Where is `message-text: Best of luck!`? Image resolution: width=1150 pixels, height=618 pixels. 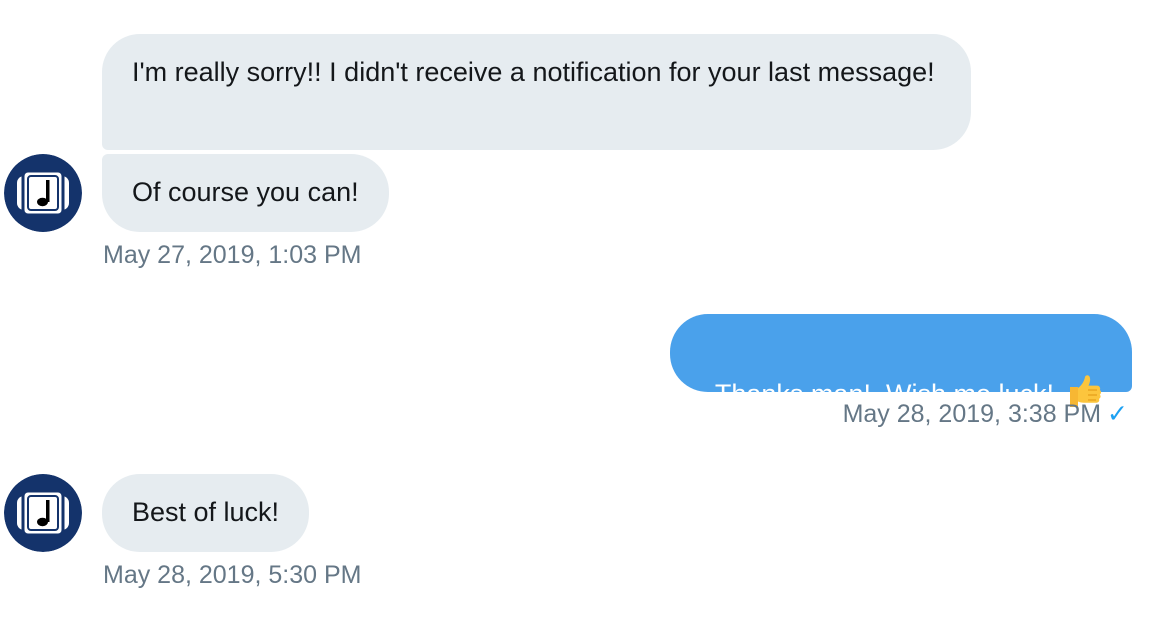 message-text: Best of luck! is located at coordinates (206, 512).